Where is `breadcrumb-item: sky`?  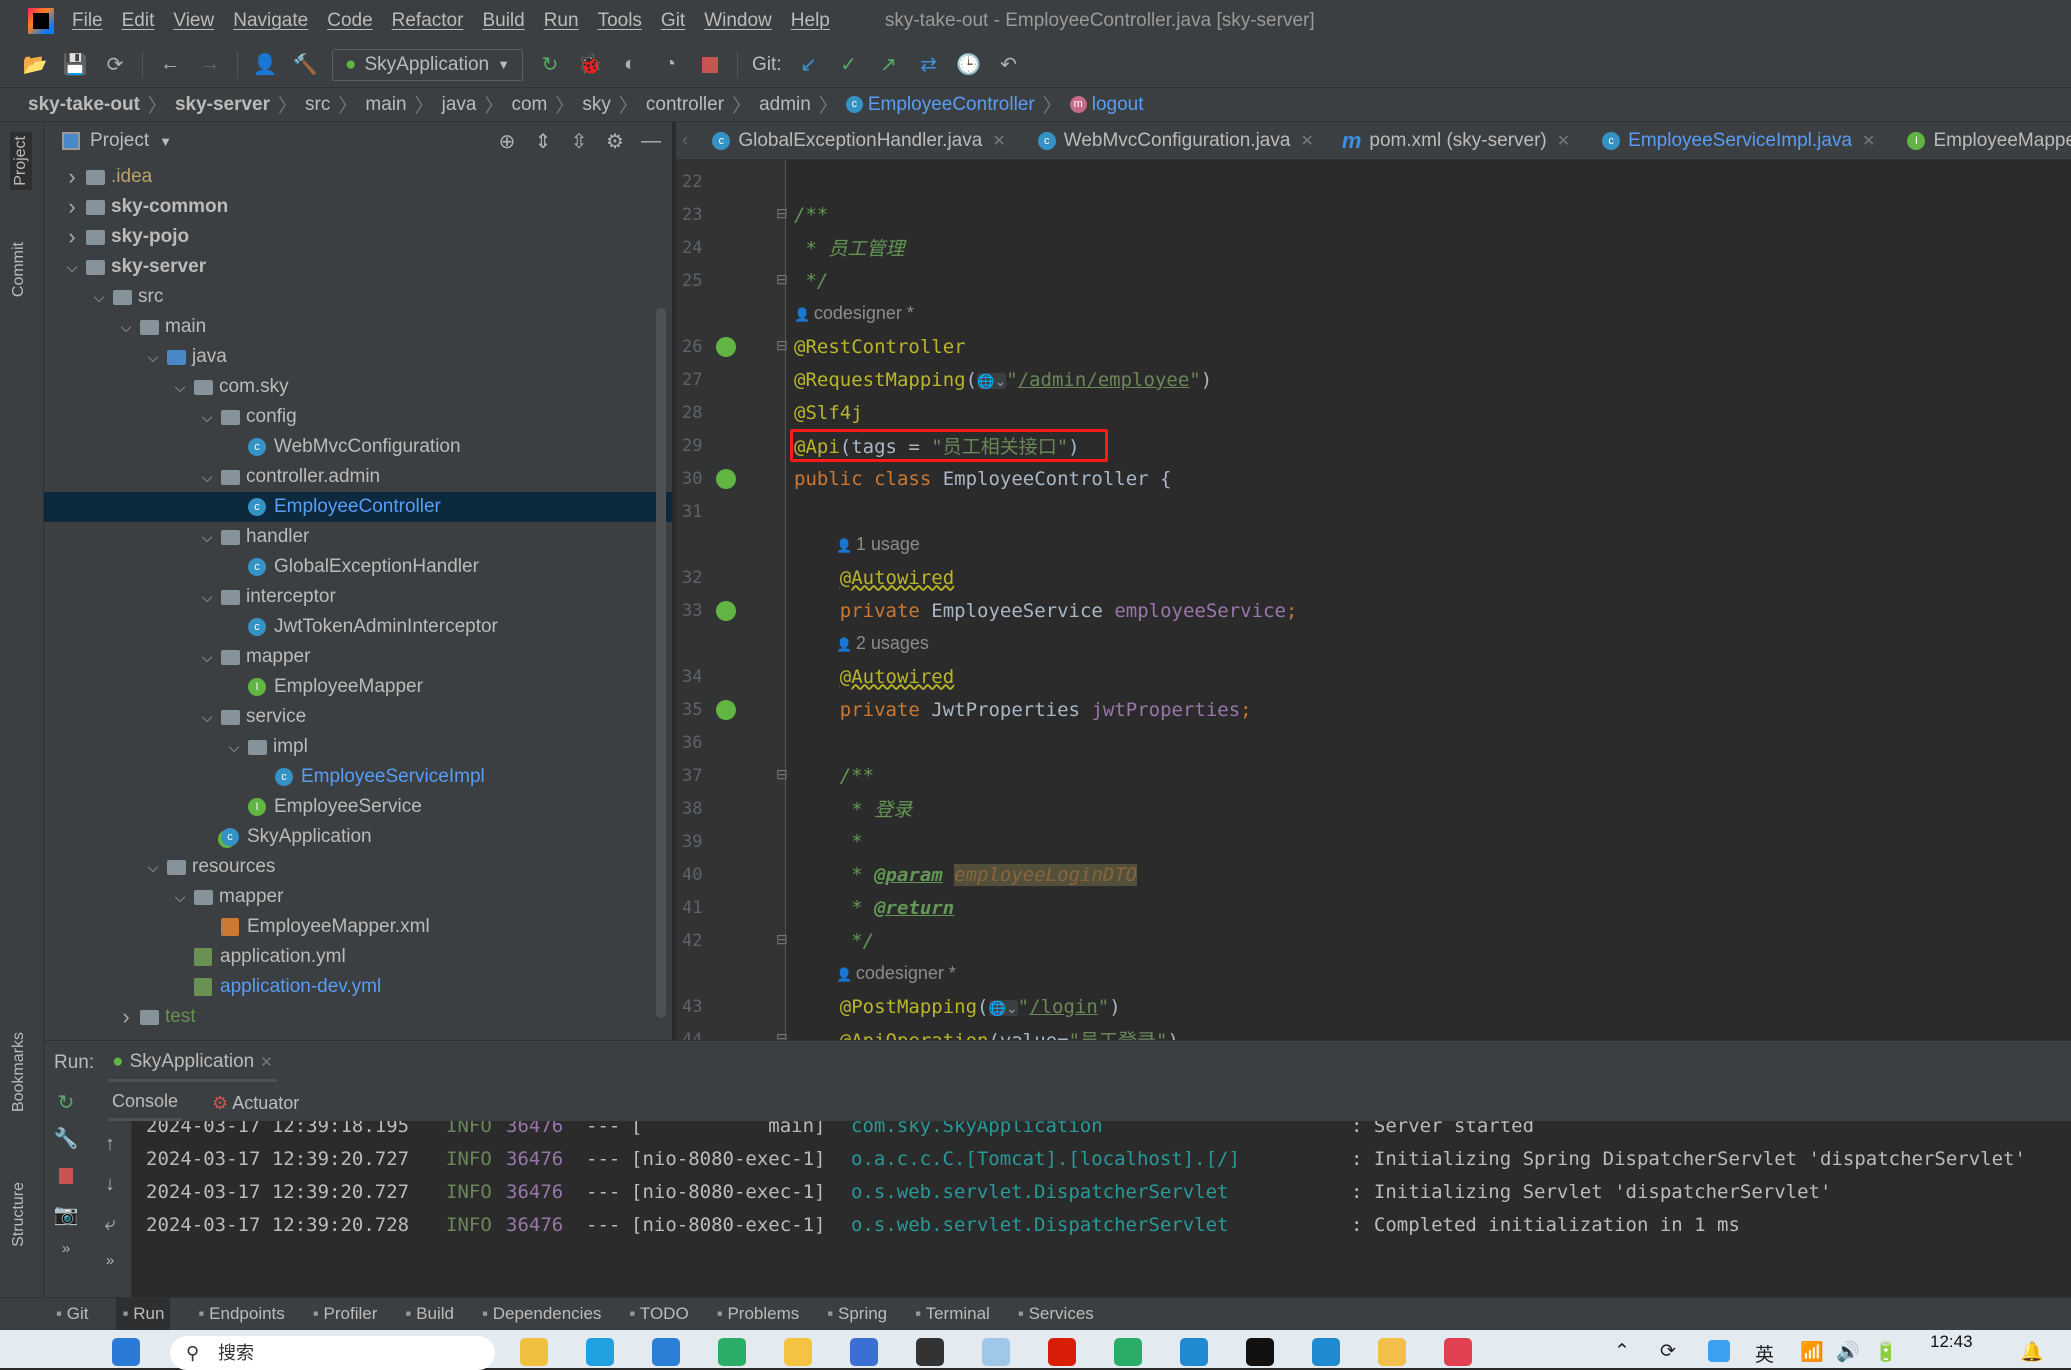 breadcrumb-item: sky is located at coordinates (596, 105).